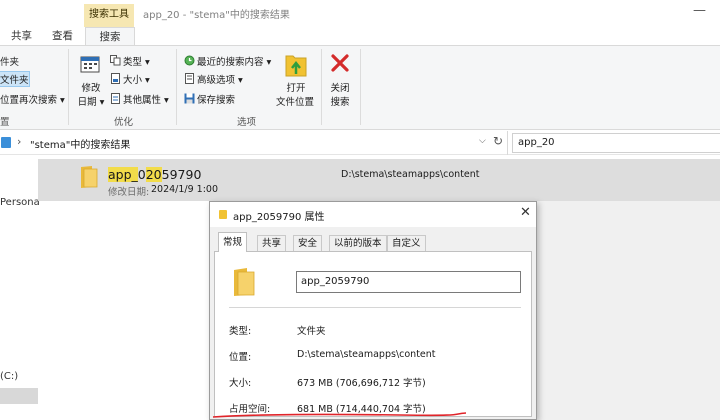 Image resolution: width=720 pixels, height=420 pixels. Describe the element at coordinates (373, 214) in the screenshot. I see `dialog-title-bar: app_2059790 属性 ✕` at that location.